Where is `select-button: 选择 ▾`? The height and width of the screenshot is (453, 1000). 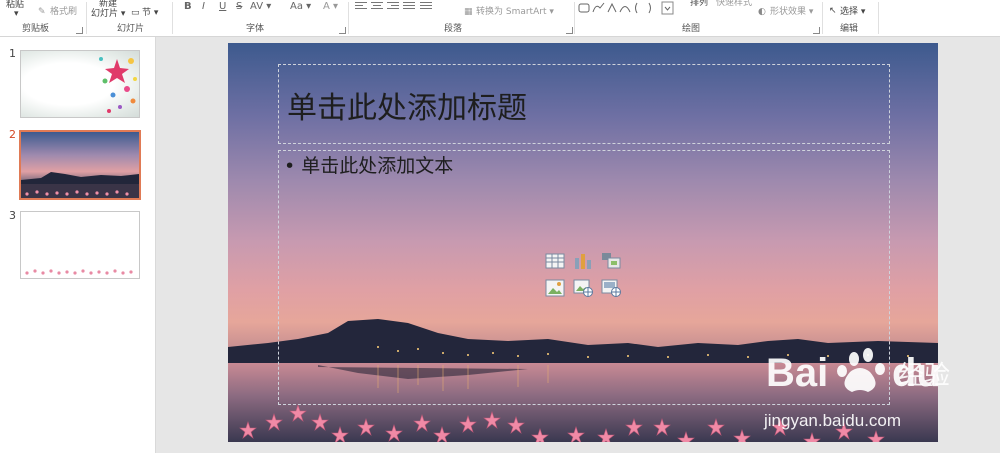 select-button: 选择 ▾ is located at coordinates (852, 12).